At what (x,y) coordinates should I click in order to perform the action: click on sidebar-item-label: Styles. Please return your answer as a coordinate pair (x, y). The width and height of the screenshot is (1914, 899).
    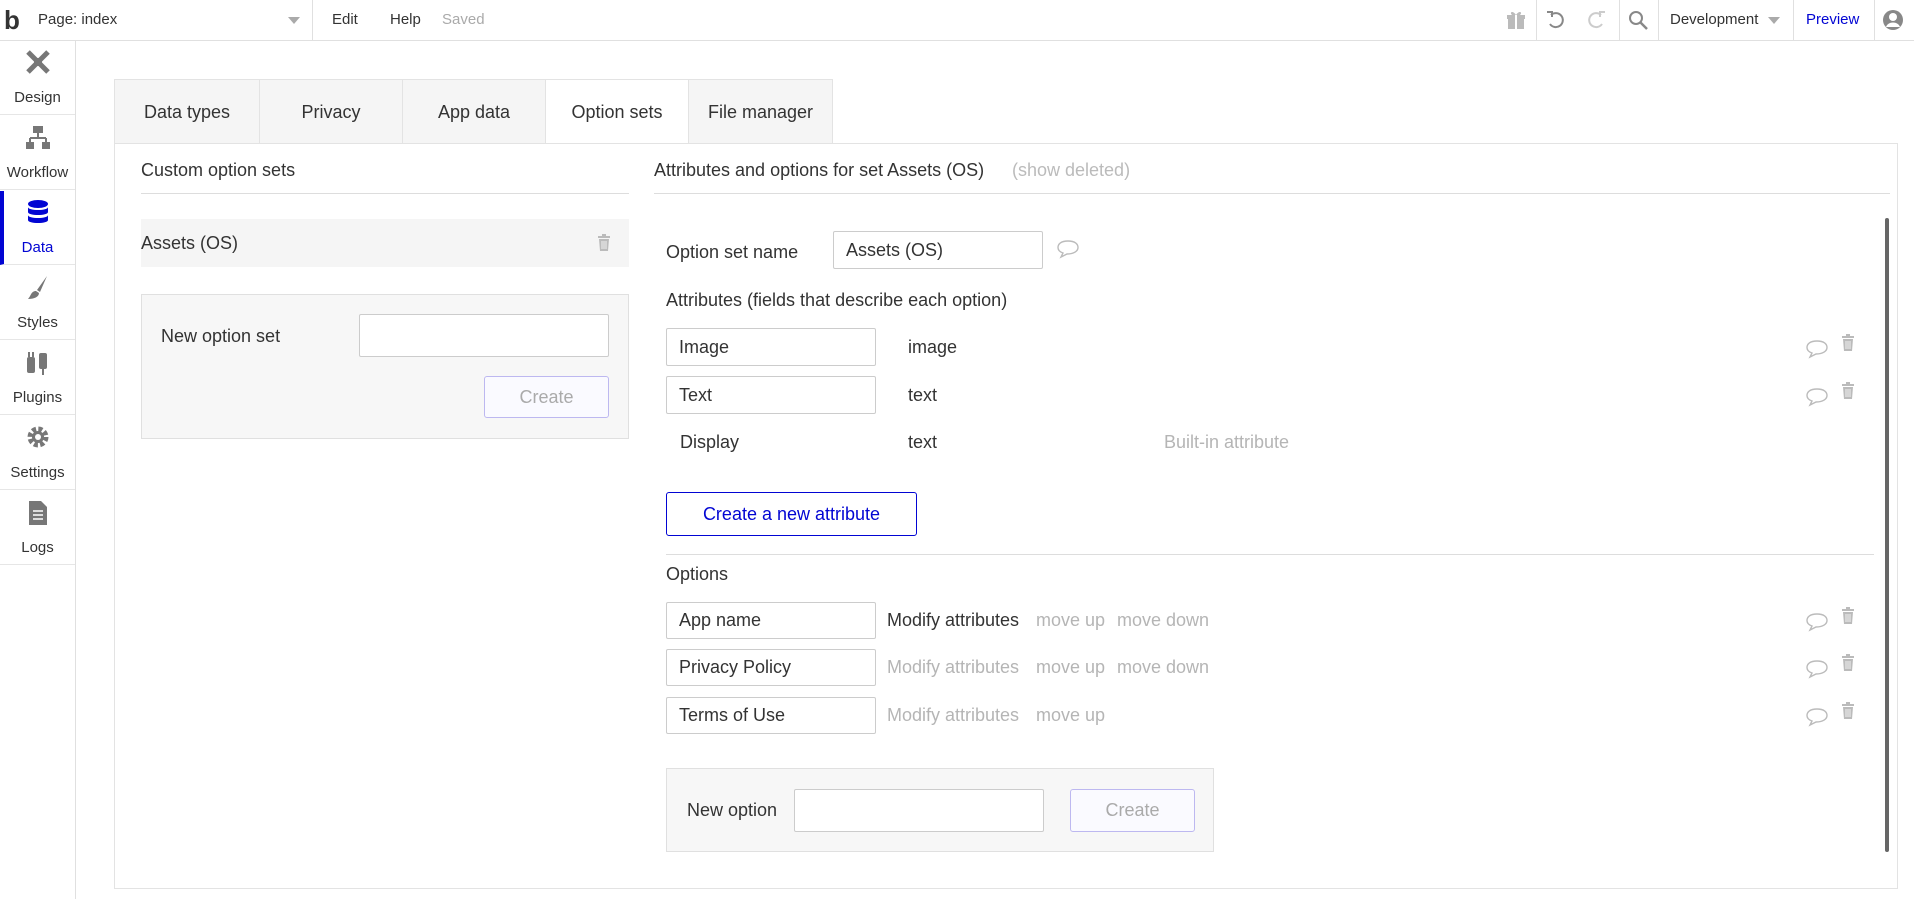
    Looking at the image, I should click on (37, 322).